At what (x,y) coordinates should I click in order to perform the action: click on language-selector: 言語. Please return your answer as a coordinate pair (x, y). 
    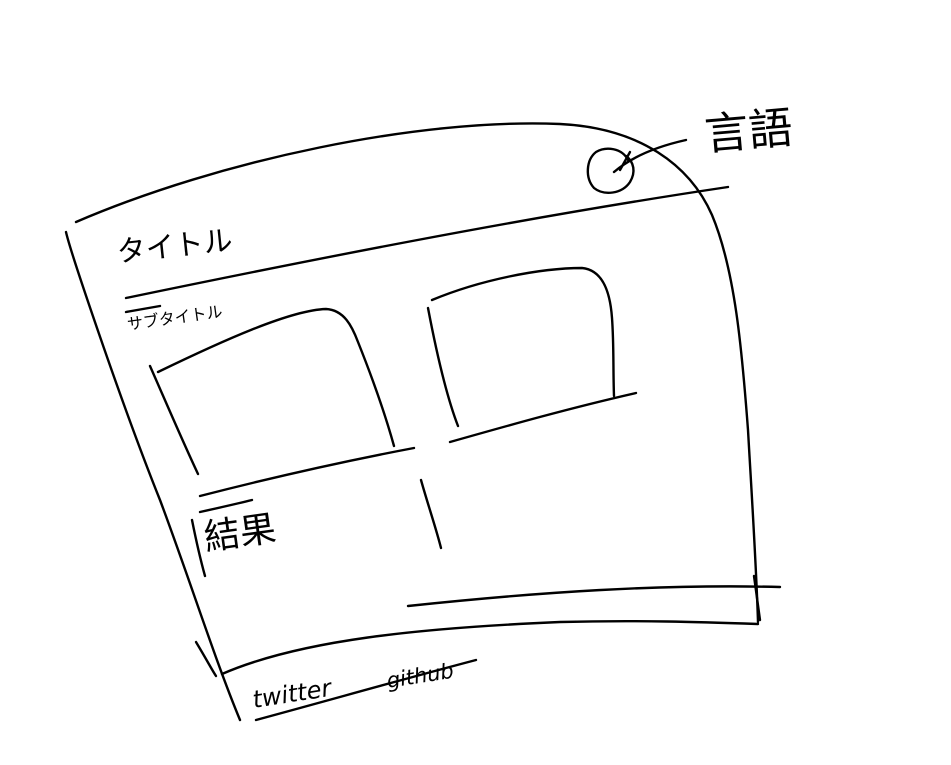
    Looking at the image, I should click on (690, 148).